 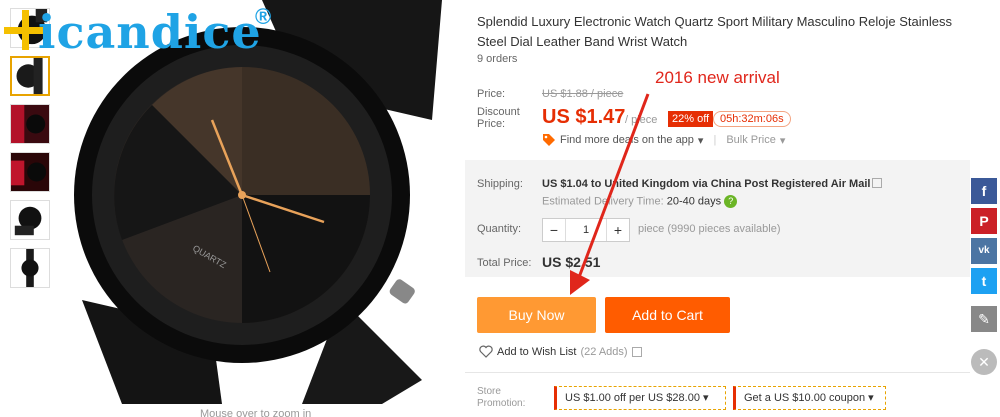 I want to click on promotion-coupon: US $1.00 off per US $28.00 ▾, so click(x=640, y=398).